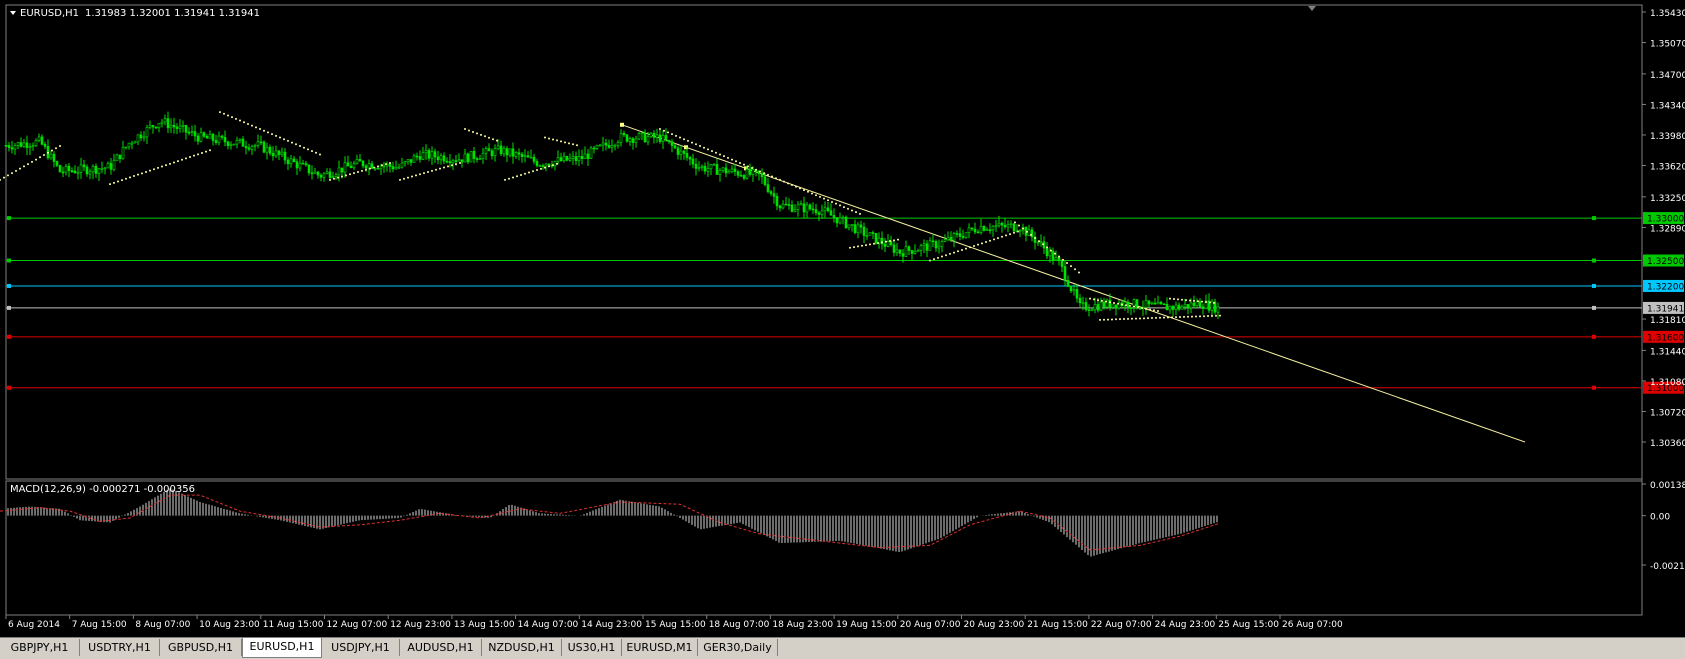 This screenshot has width=1685, height=659. What do you see at coordinates (522, 647) in the screenshot?
I see `tab-nzdusd-h1: NZDUSD,H1` at bounding box center [522, 647].